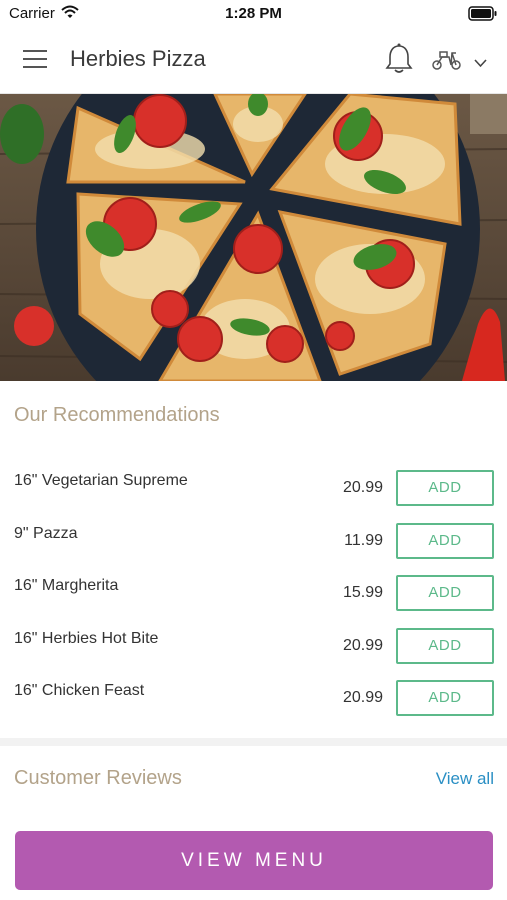  I want to click on item-name: 16" Herbies Hot Bite, so click(86, 638).